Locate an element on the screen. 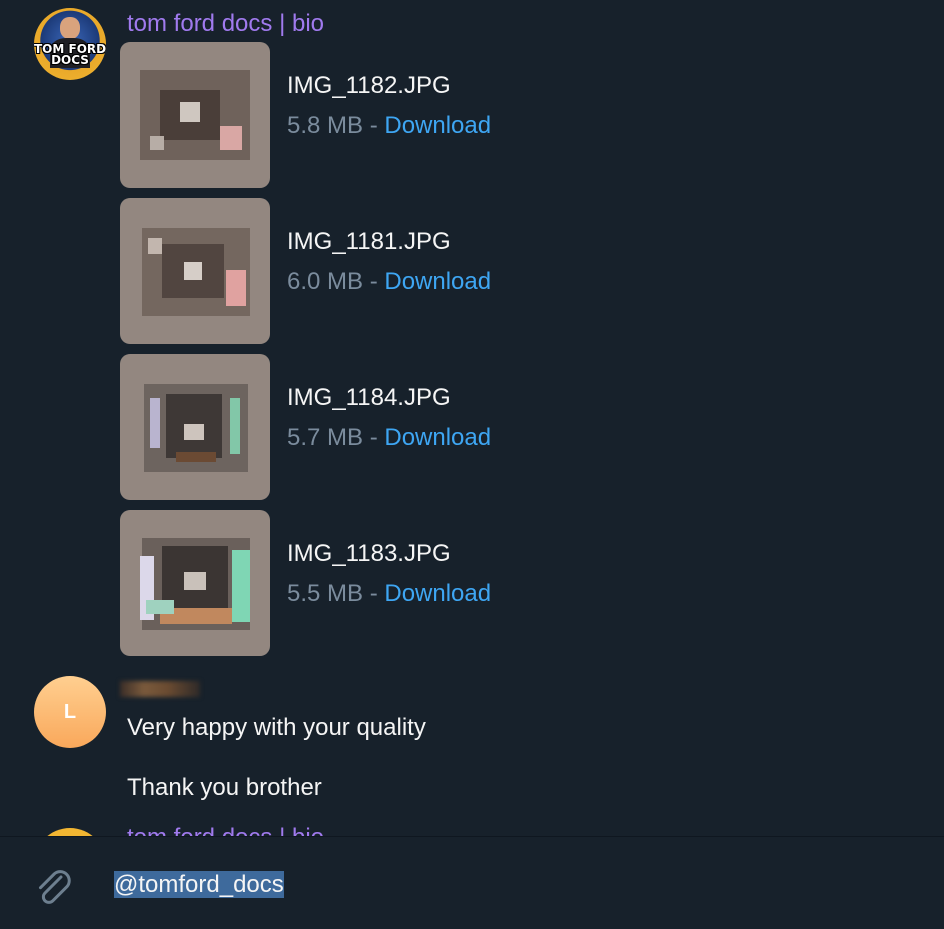 The height and width of the screenshot is (929, 944). message-text: Thank you brother is located at coordinates (224, 787).